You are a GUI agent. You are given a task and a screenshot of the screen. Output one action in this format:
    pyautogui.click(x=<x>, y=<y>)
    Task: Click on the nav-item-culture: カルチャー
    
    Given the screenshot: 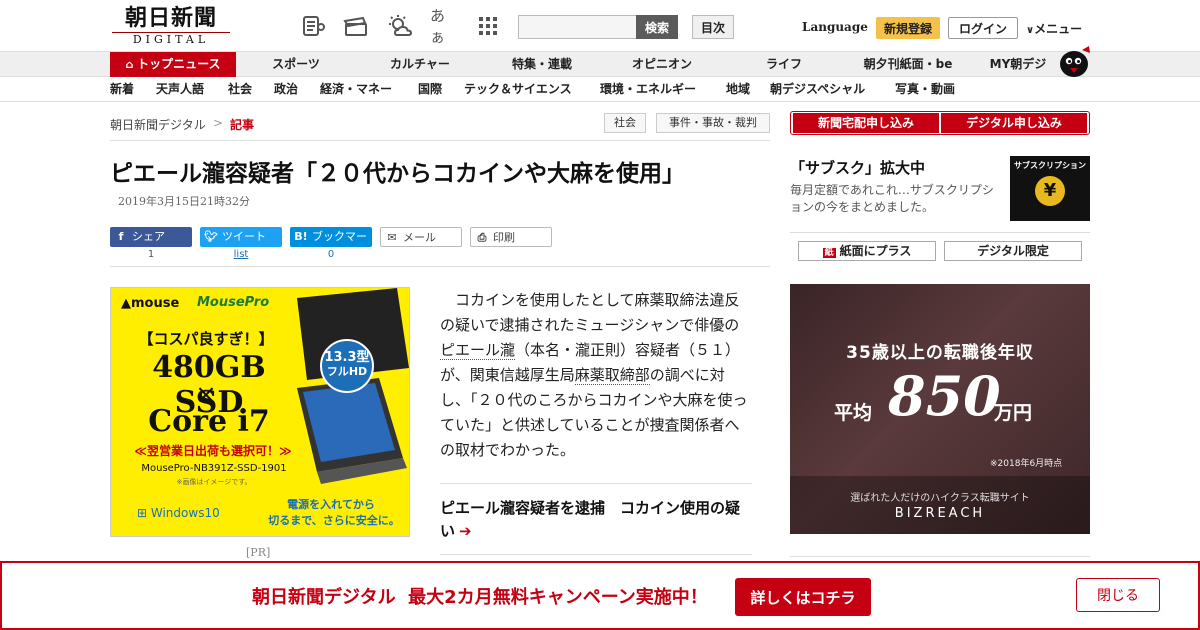 What is the action you would take?
    pyautogui.click(x=420, y=64)
    